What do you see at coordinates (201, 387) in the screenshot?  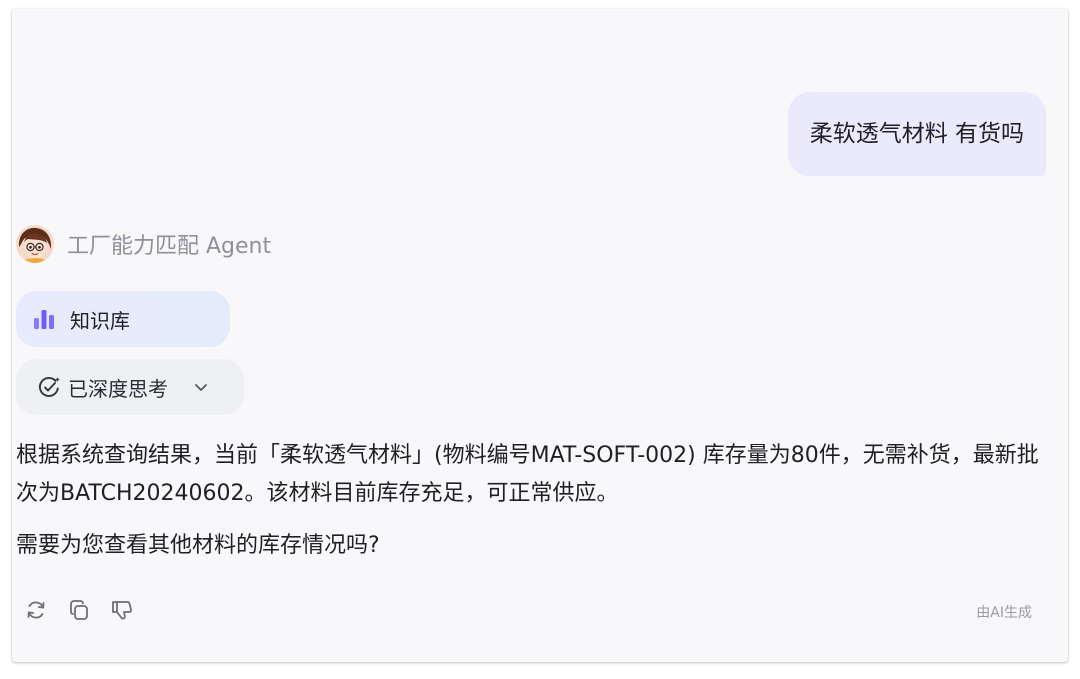 I see `chevron-down-icon` at bounding box center [201, 387].